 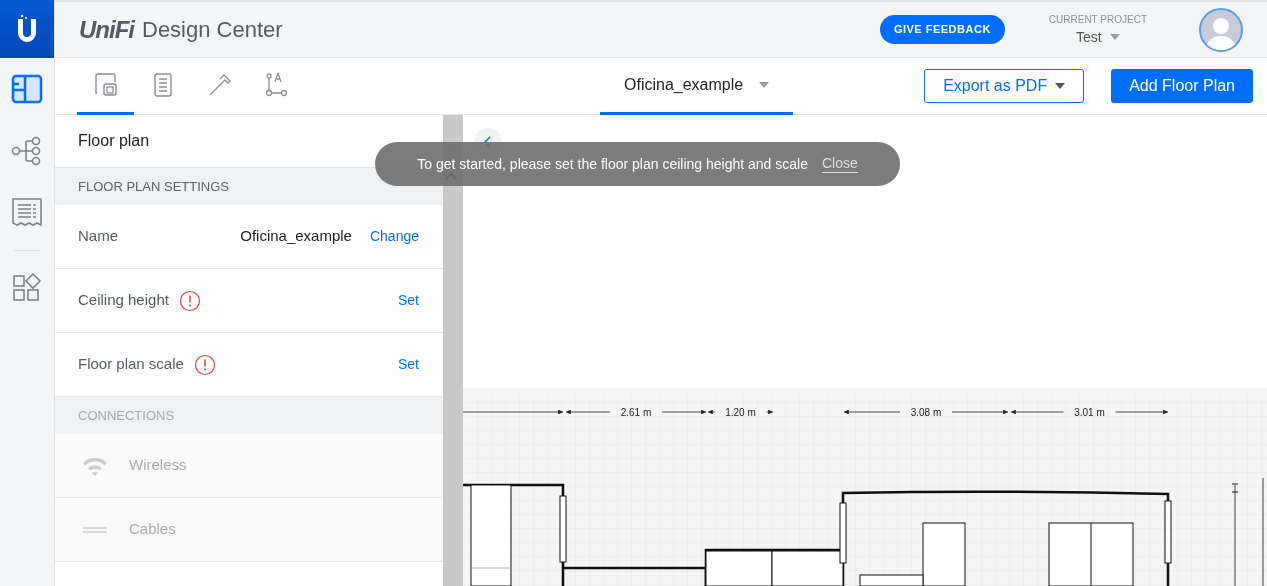 I want to click on project-label: CURRENT PROJECT, so click(x=1097, y=19).